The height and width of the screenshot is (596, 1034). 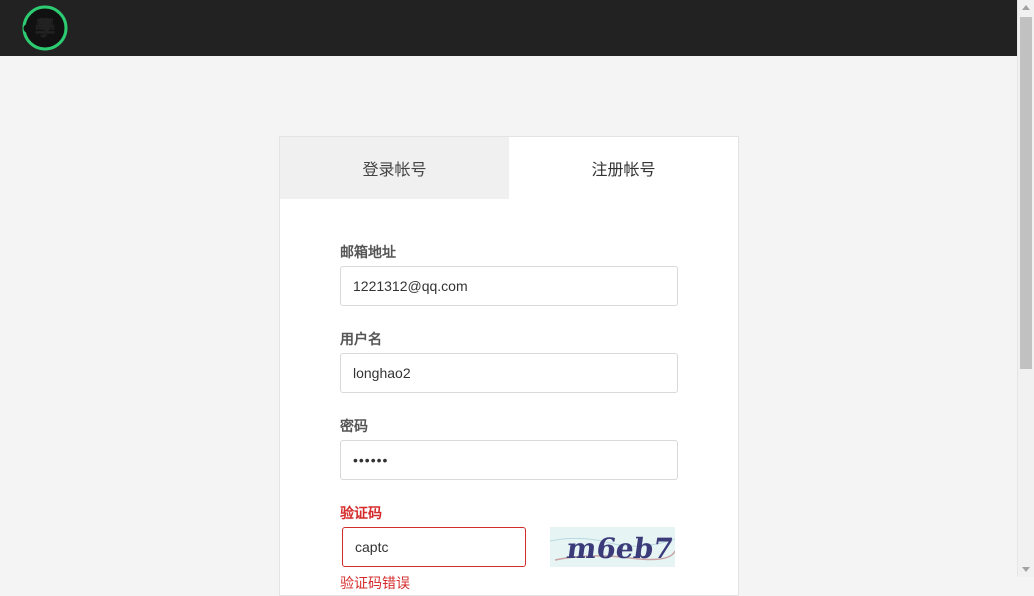 What do you see at coordinates (1026, 7) in the screenshot?
I see `scroll-up-arrow-icon` at bounding box center [1026, 7].